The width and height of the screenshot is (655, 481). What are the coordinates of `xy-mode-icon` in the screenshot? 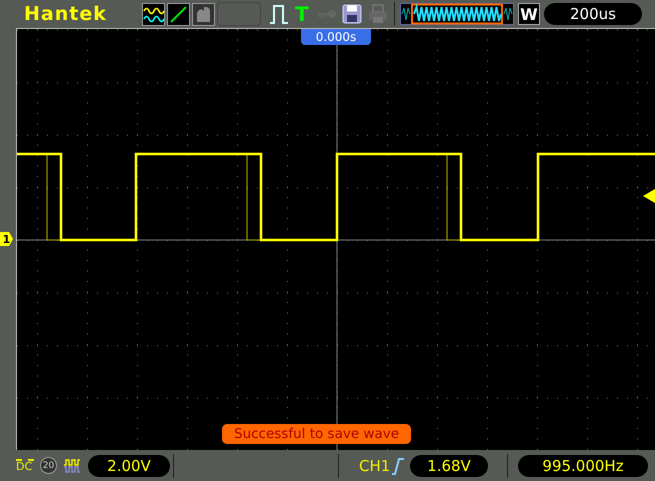 It's located at (178, 14).